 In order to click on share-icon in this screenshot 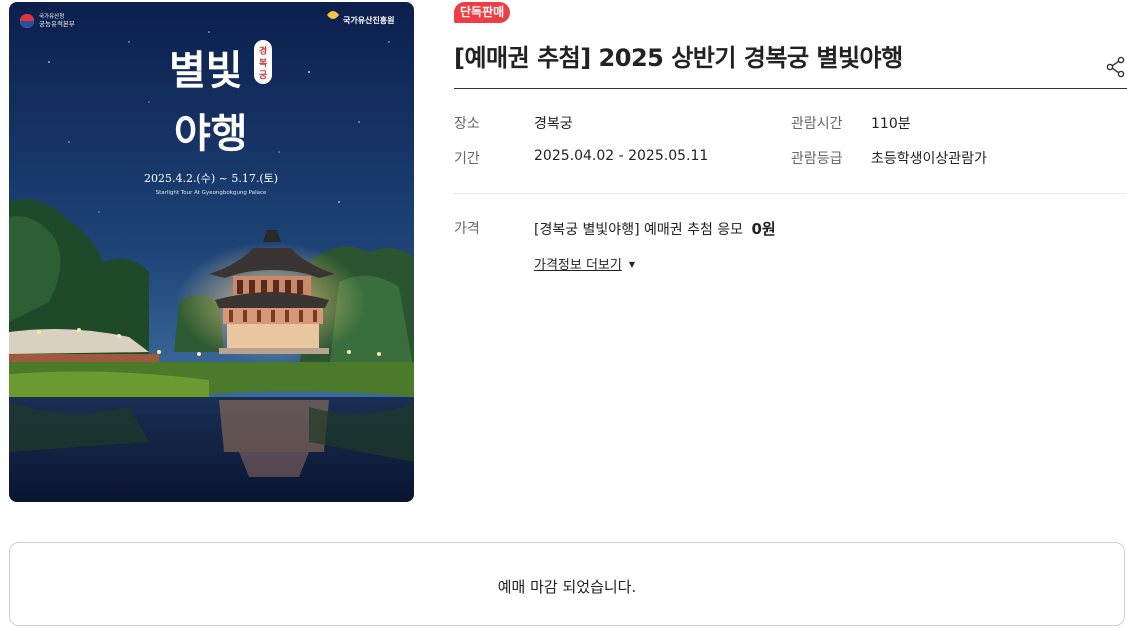, I will do `click(1115, 67)`.